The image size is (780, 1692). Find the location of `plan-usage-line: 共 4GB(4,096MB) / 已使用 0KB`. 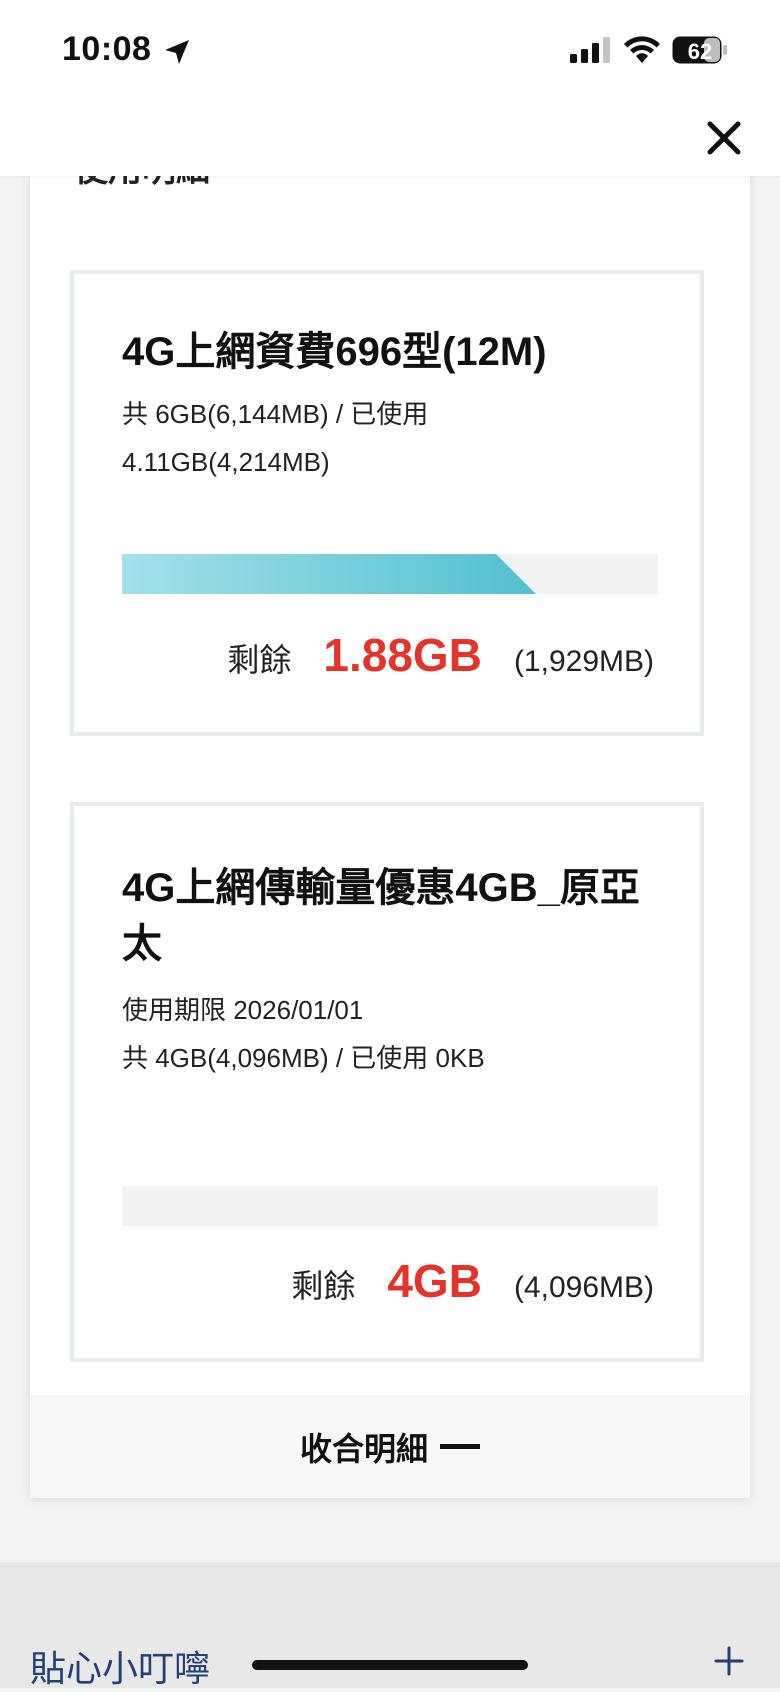

plan-usage-line: 共 4GB(4,096MB) / 已使用 0KB is located at coordinates (303, 1058).